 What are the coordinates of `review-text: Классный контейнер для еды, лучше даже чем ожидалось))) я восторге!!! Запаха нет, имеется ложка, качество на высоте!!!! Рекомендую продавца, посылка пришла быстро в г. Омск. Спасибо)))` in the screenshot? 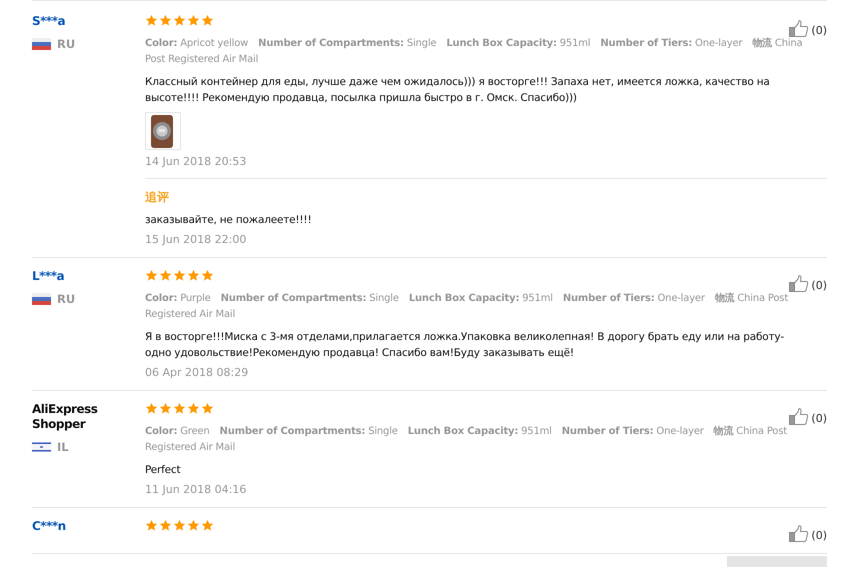 It's located at (458, 90).